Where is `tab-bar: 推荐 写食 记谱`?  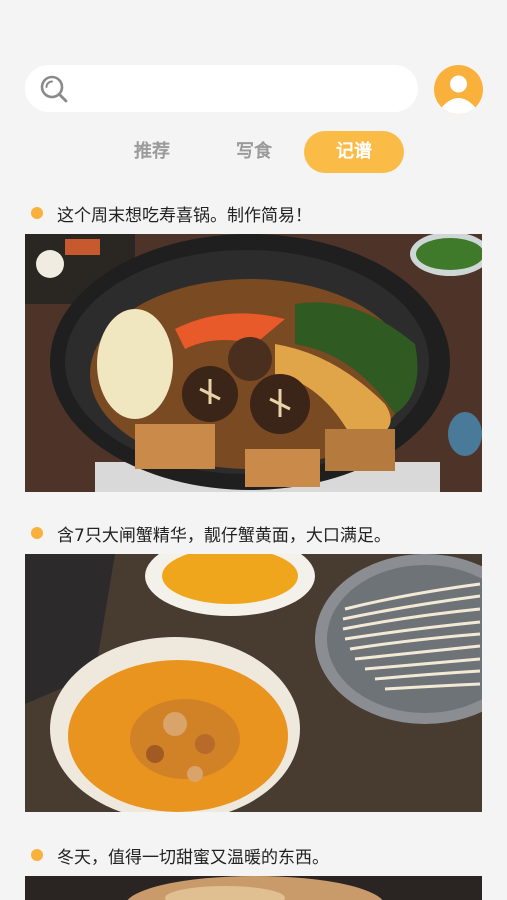 tab-bar: 推荐 写食 记谱 is located at coordinates (253, 152).